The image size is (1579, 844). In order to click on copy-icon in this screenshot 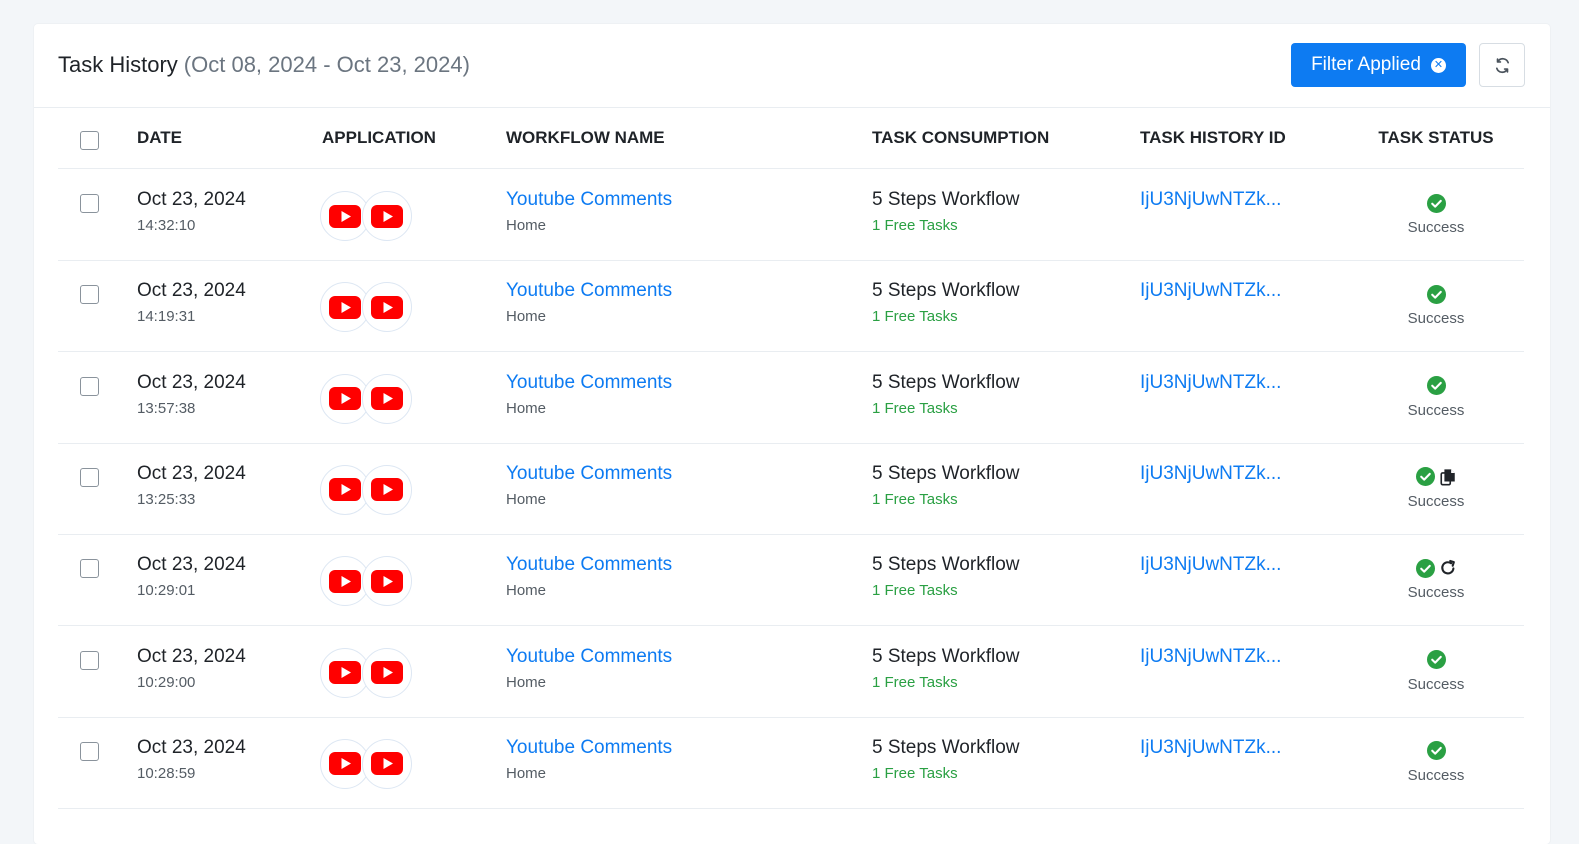, I will do `click(1448, 477)`.